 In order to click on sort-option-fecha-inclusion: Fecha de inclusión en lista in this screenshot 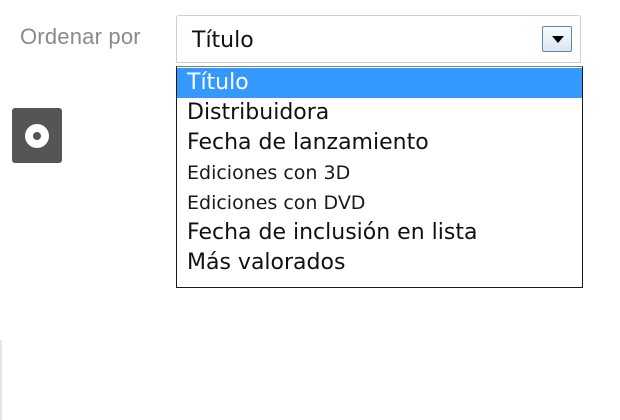, I will do `click(379, 233)`.